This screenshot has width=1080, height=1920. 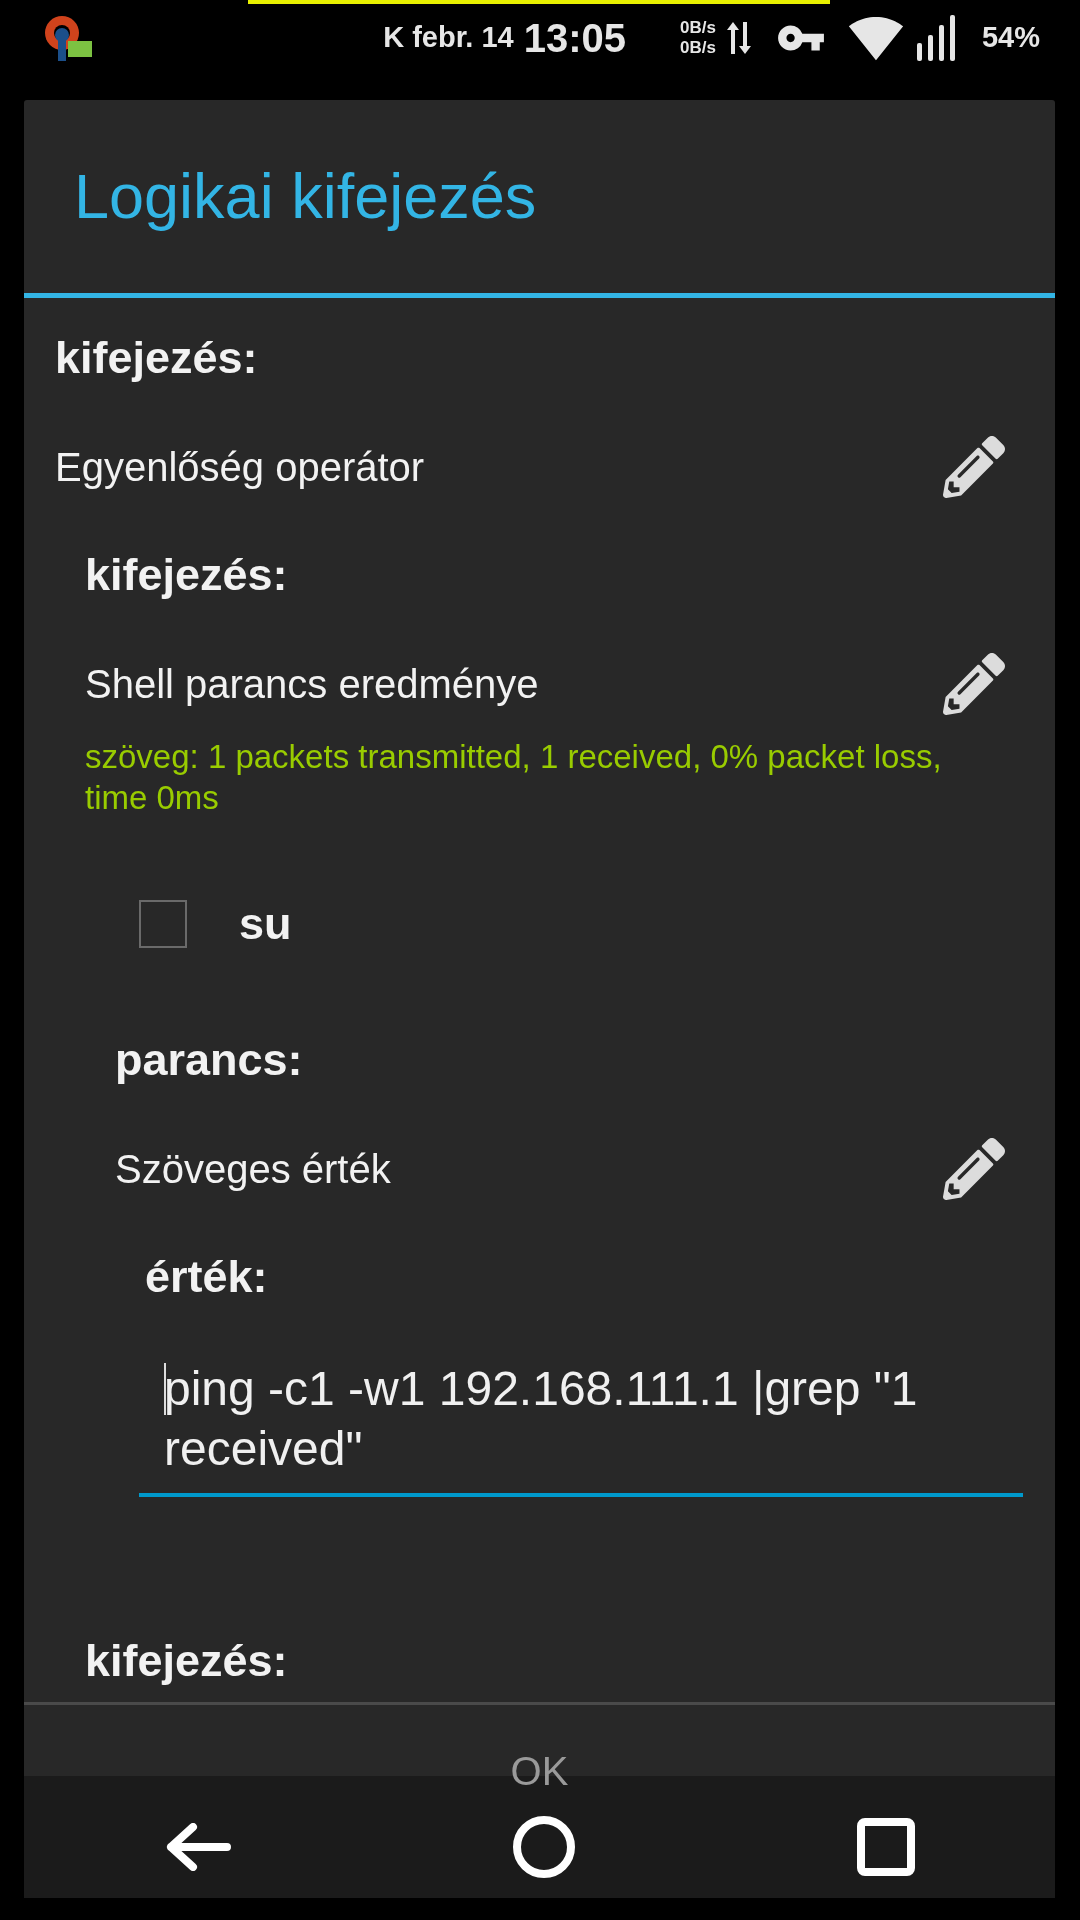 I want to click on signal-icon, so click(x=935, y=38).